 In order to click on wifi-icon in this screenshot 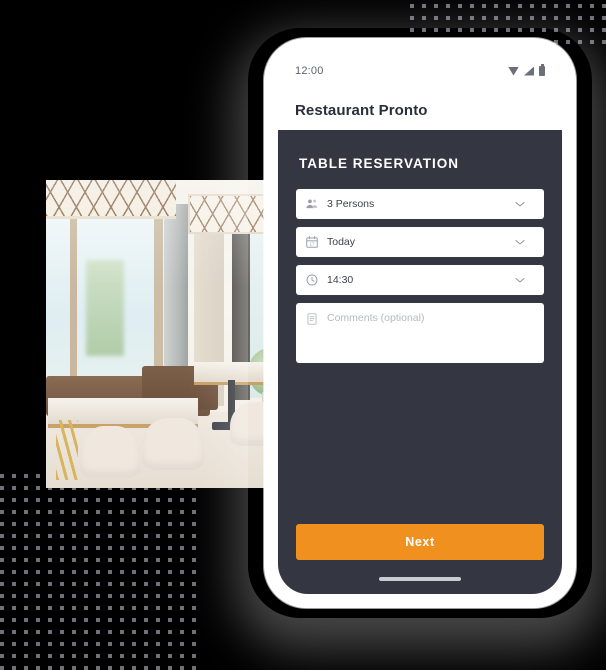, I will do `click(513, 71)`.